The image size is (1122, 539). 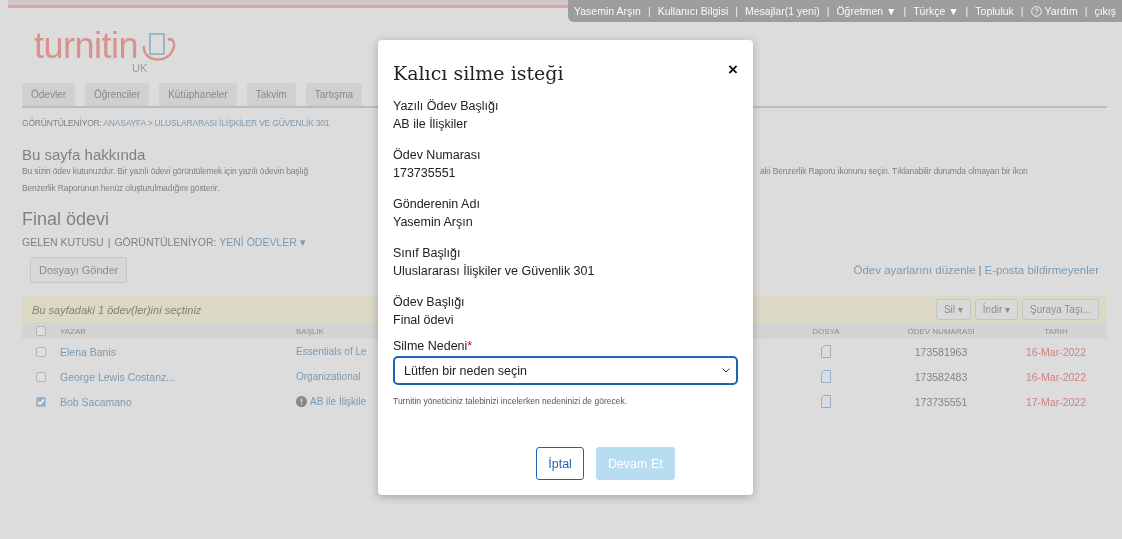 What do you see at coordinates (1056, 331) in the screenshot?
I see `column-header: TARİH` at bounding box center [1056, 331].